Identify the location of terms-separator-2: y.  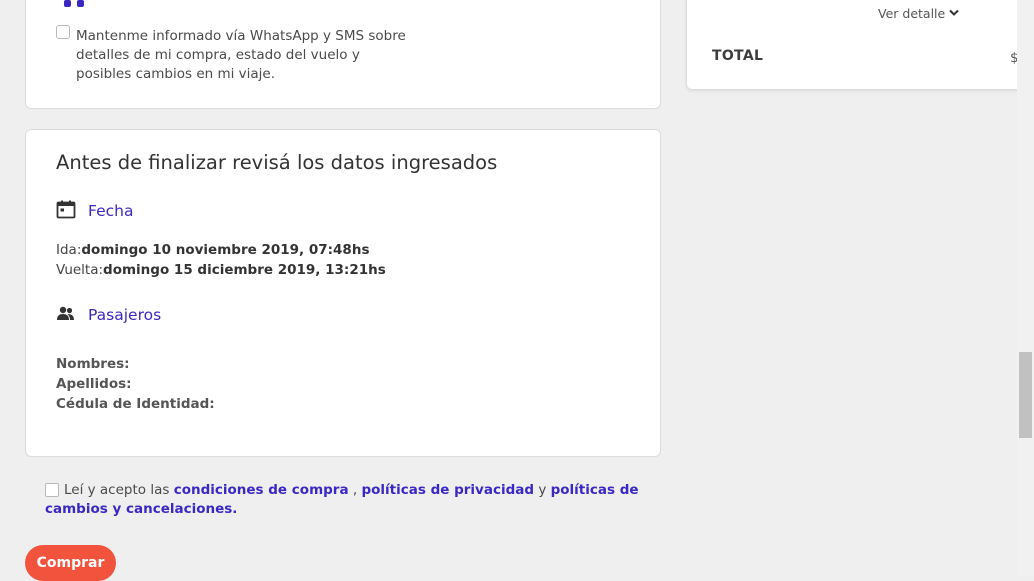
(542, 490).